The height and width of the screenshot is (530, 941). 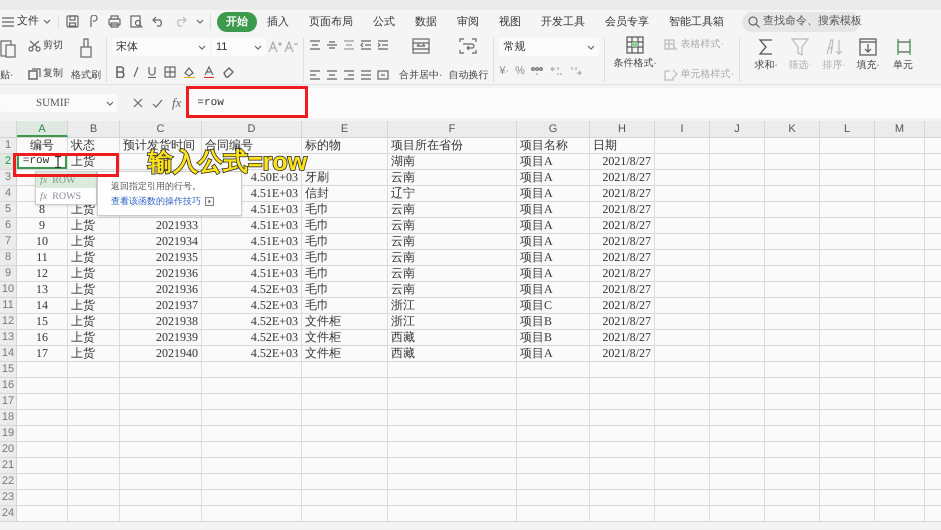 What do you see at coordinates (209, 201) in the screenshot?
I see `expand-icon` at bounding box center [209, 201].